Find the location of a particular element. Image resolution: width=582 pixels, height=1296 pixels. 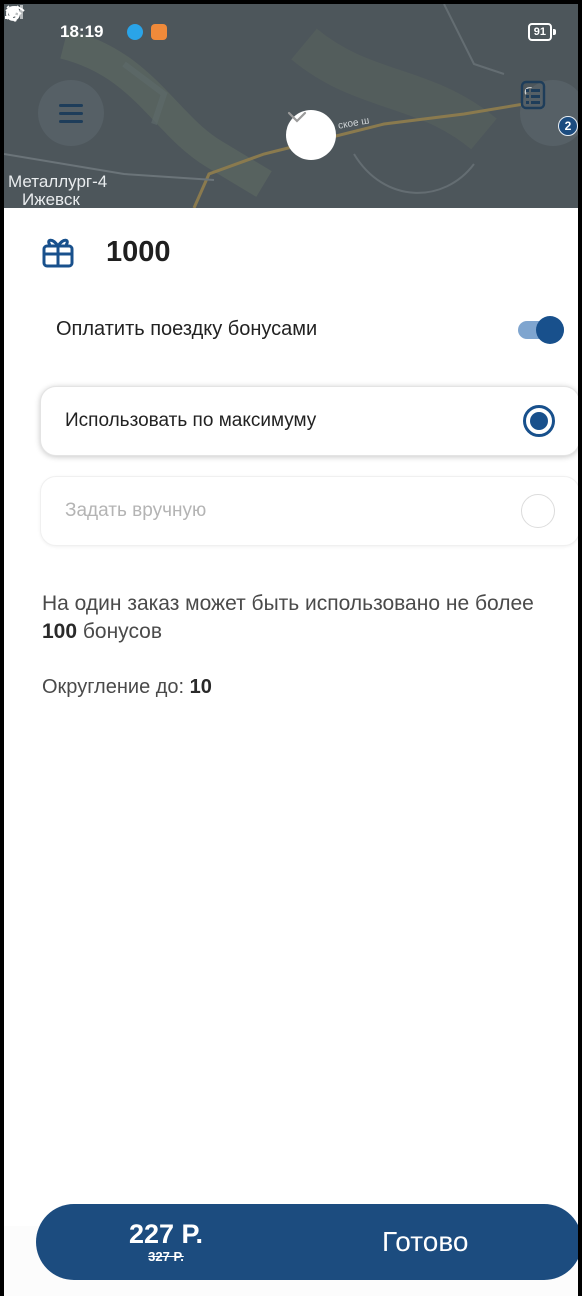

done-label: Готово is located at coordinates (425, 1241).